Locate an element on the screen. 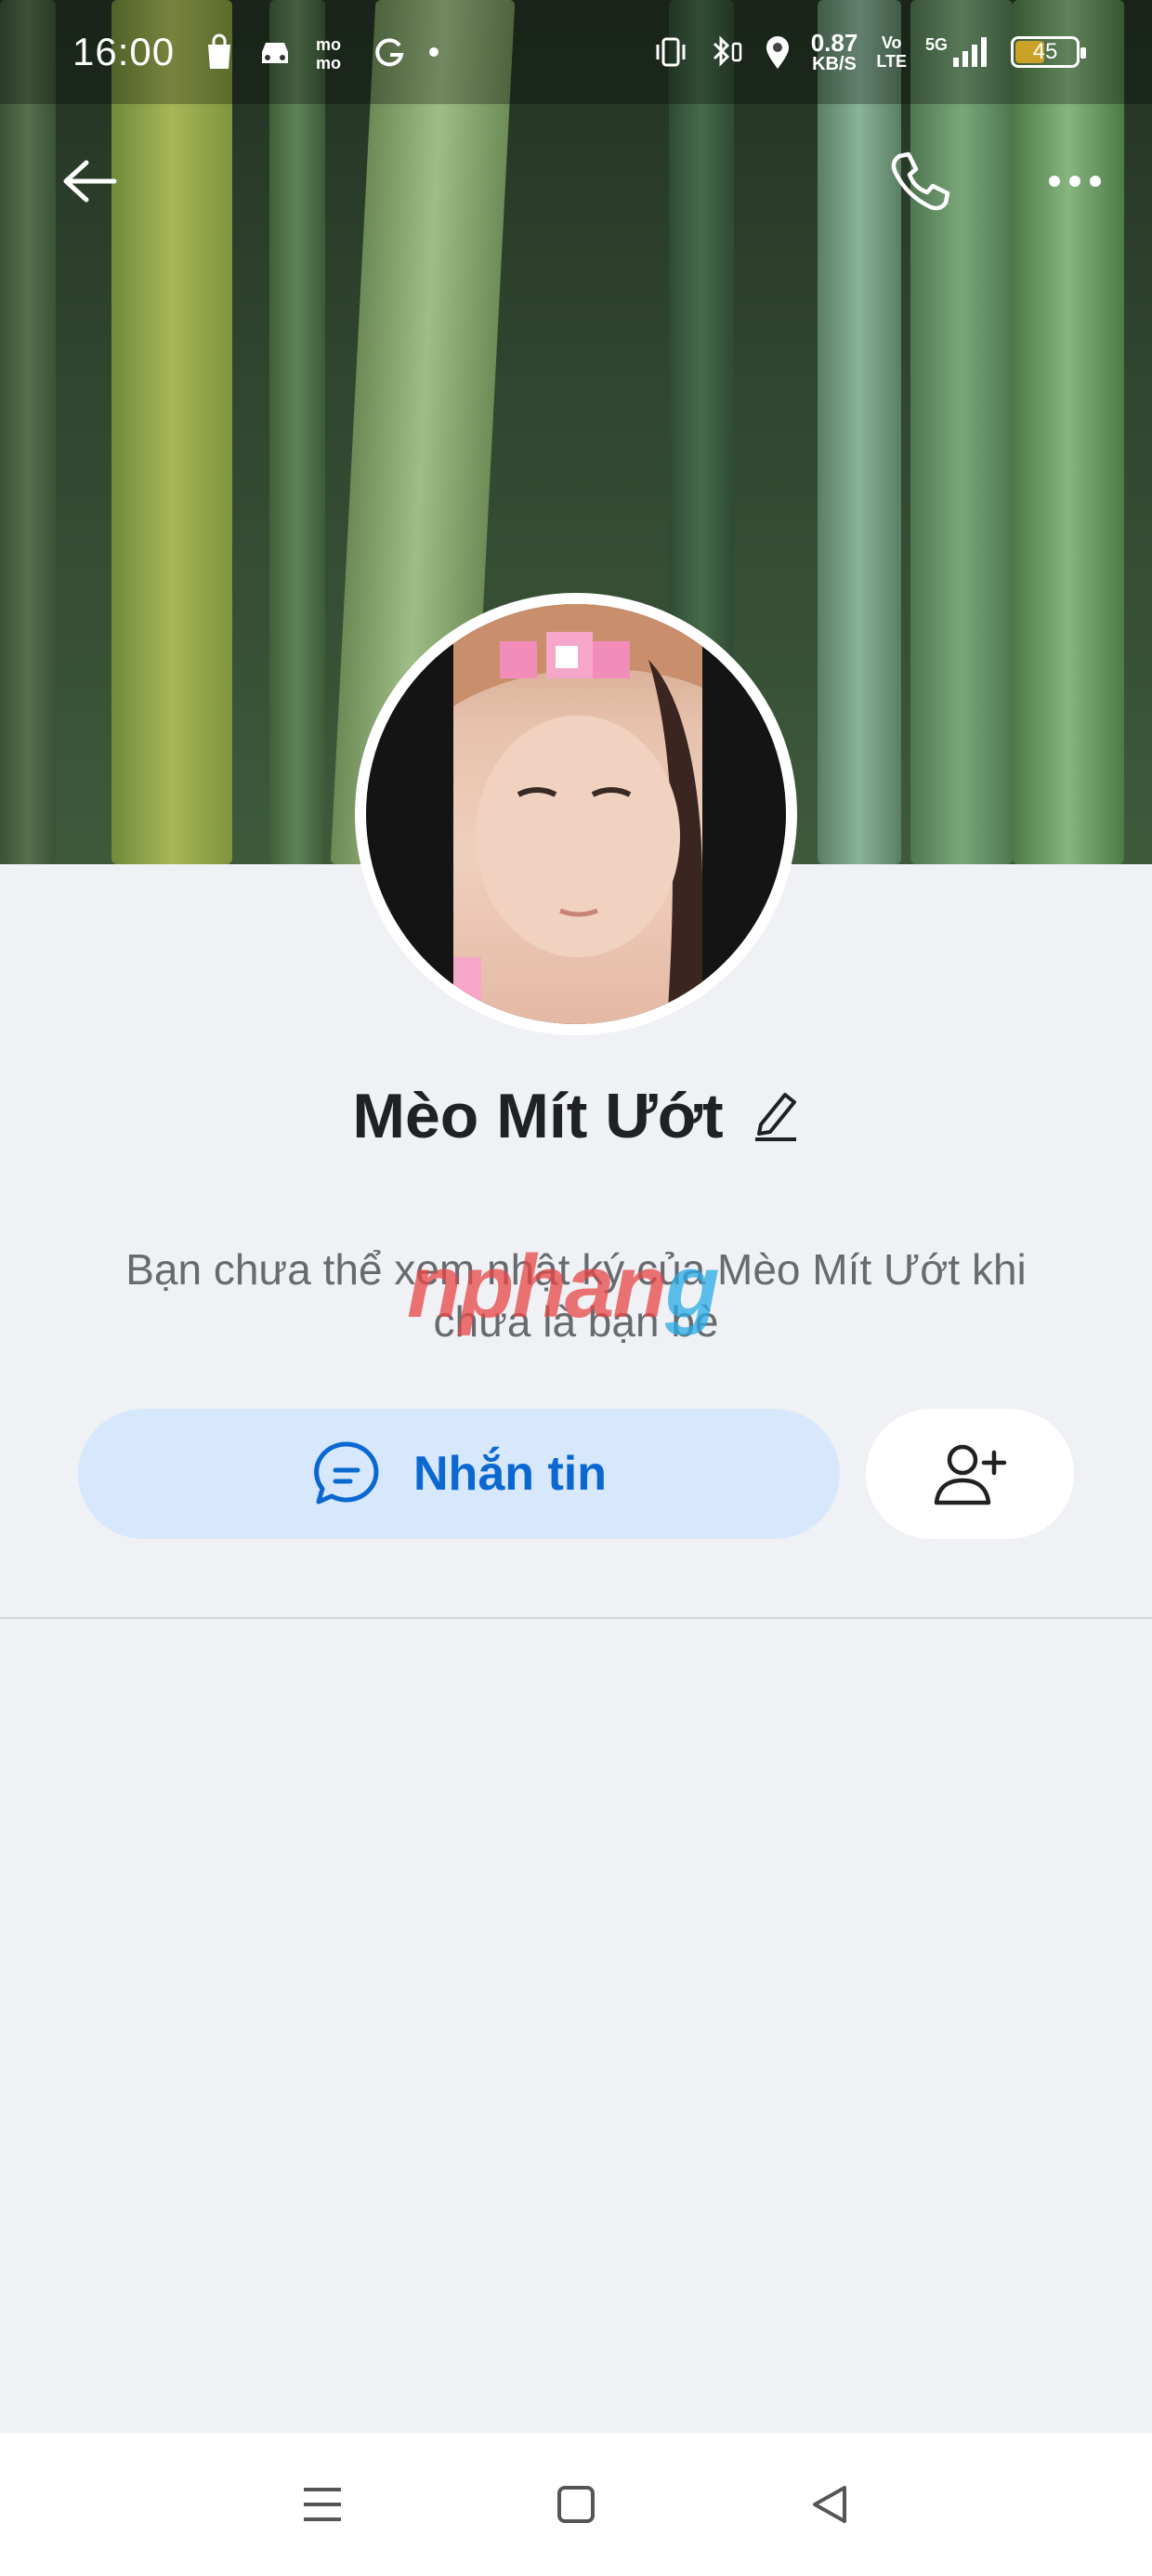  recent-apps-button is located at coordinates (322, 2504).